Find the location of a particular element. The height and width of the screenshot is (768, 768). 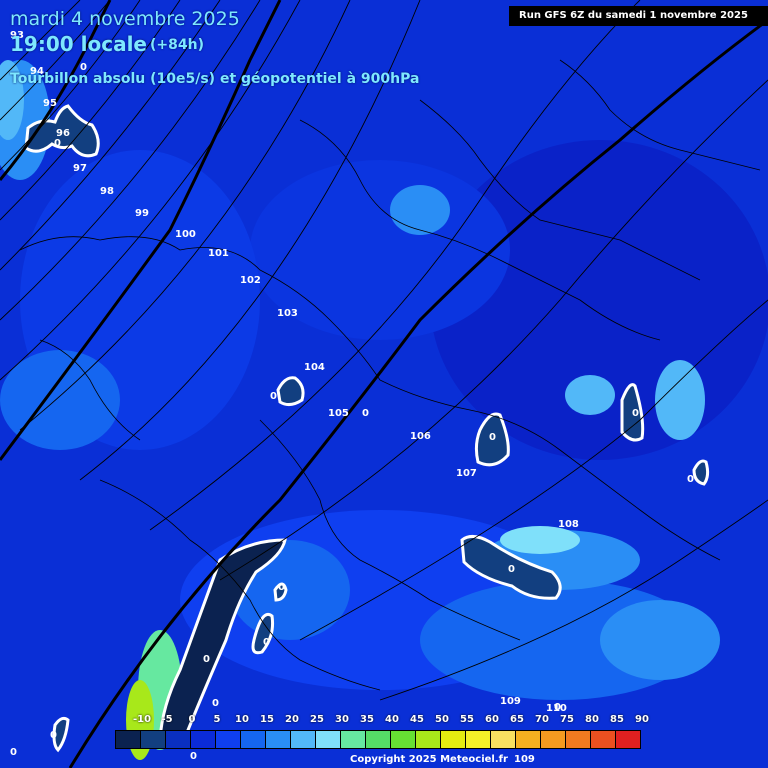

legend-label: 65 is located at coordinates (517, 719).